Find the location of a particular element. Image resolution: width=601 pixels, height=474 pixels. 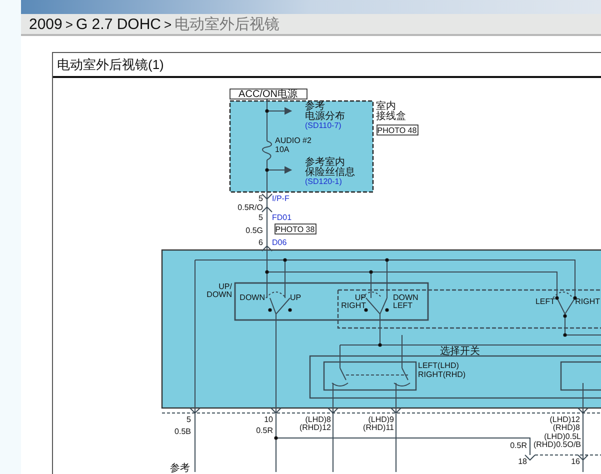

label-box: PHOTO 38 is located at coordinates (295, 229).